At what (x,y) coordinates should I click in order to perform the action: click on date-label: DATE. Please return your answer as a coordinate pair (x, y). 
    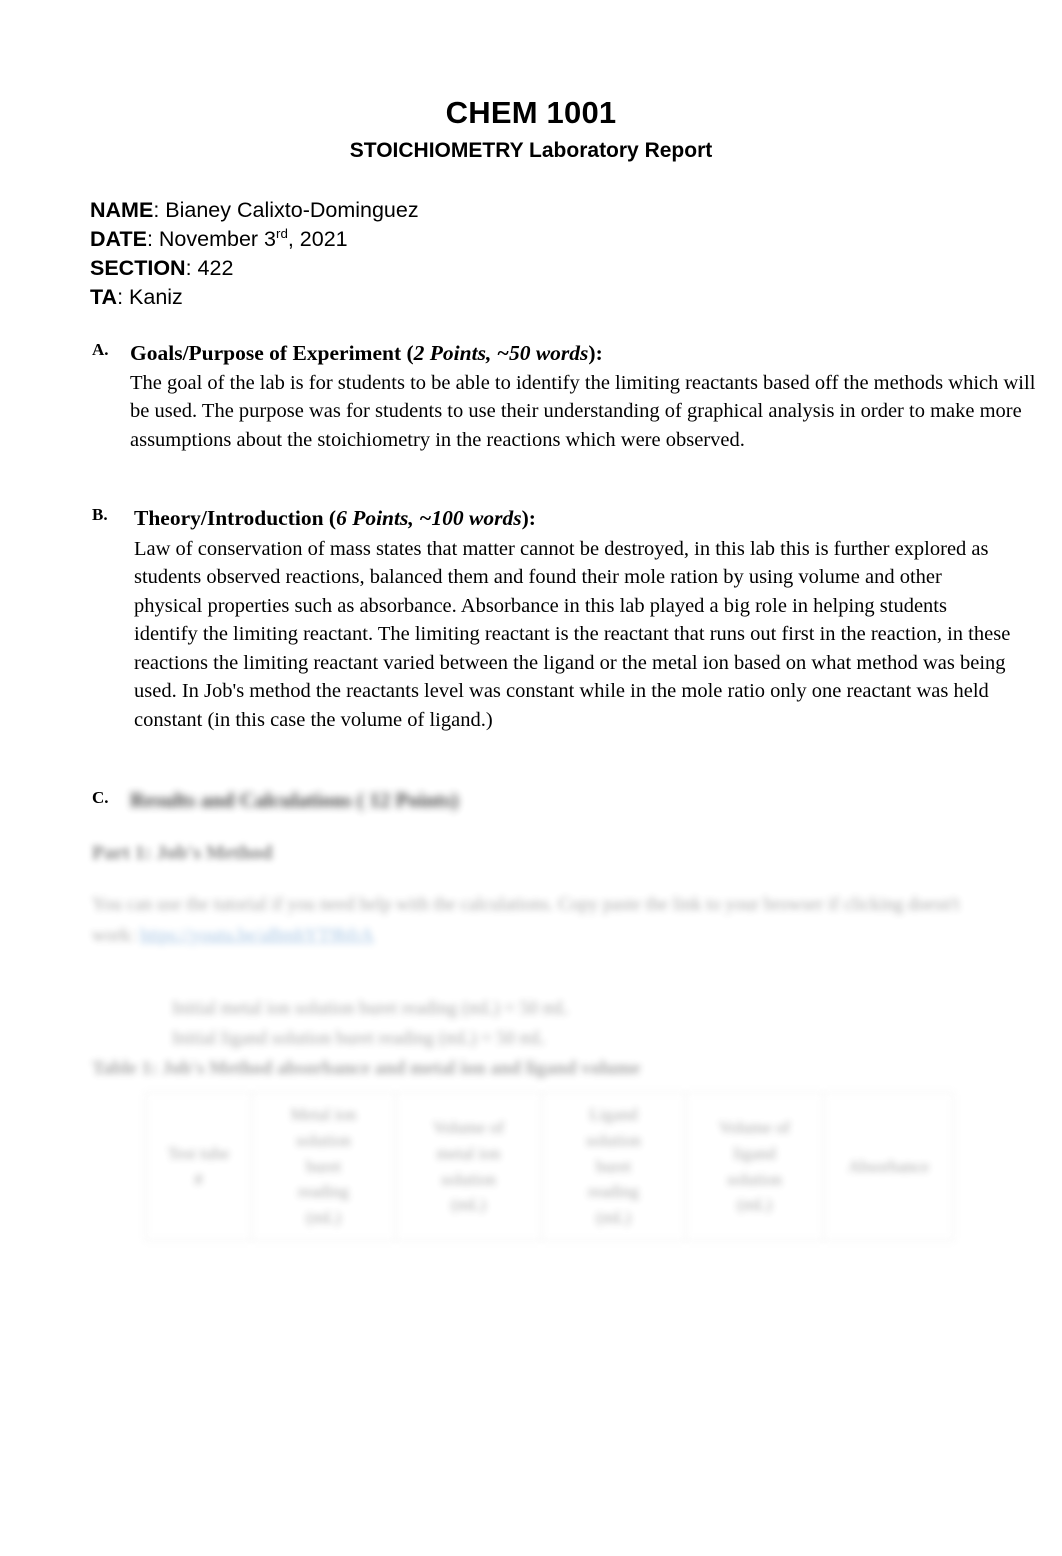
    Looking at the image, I should click on (118, 239).